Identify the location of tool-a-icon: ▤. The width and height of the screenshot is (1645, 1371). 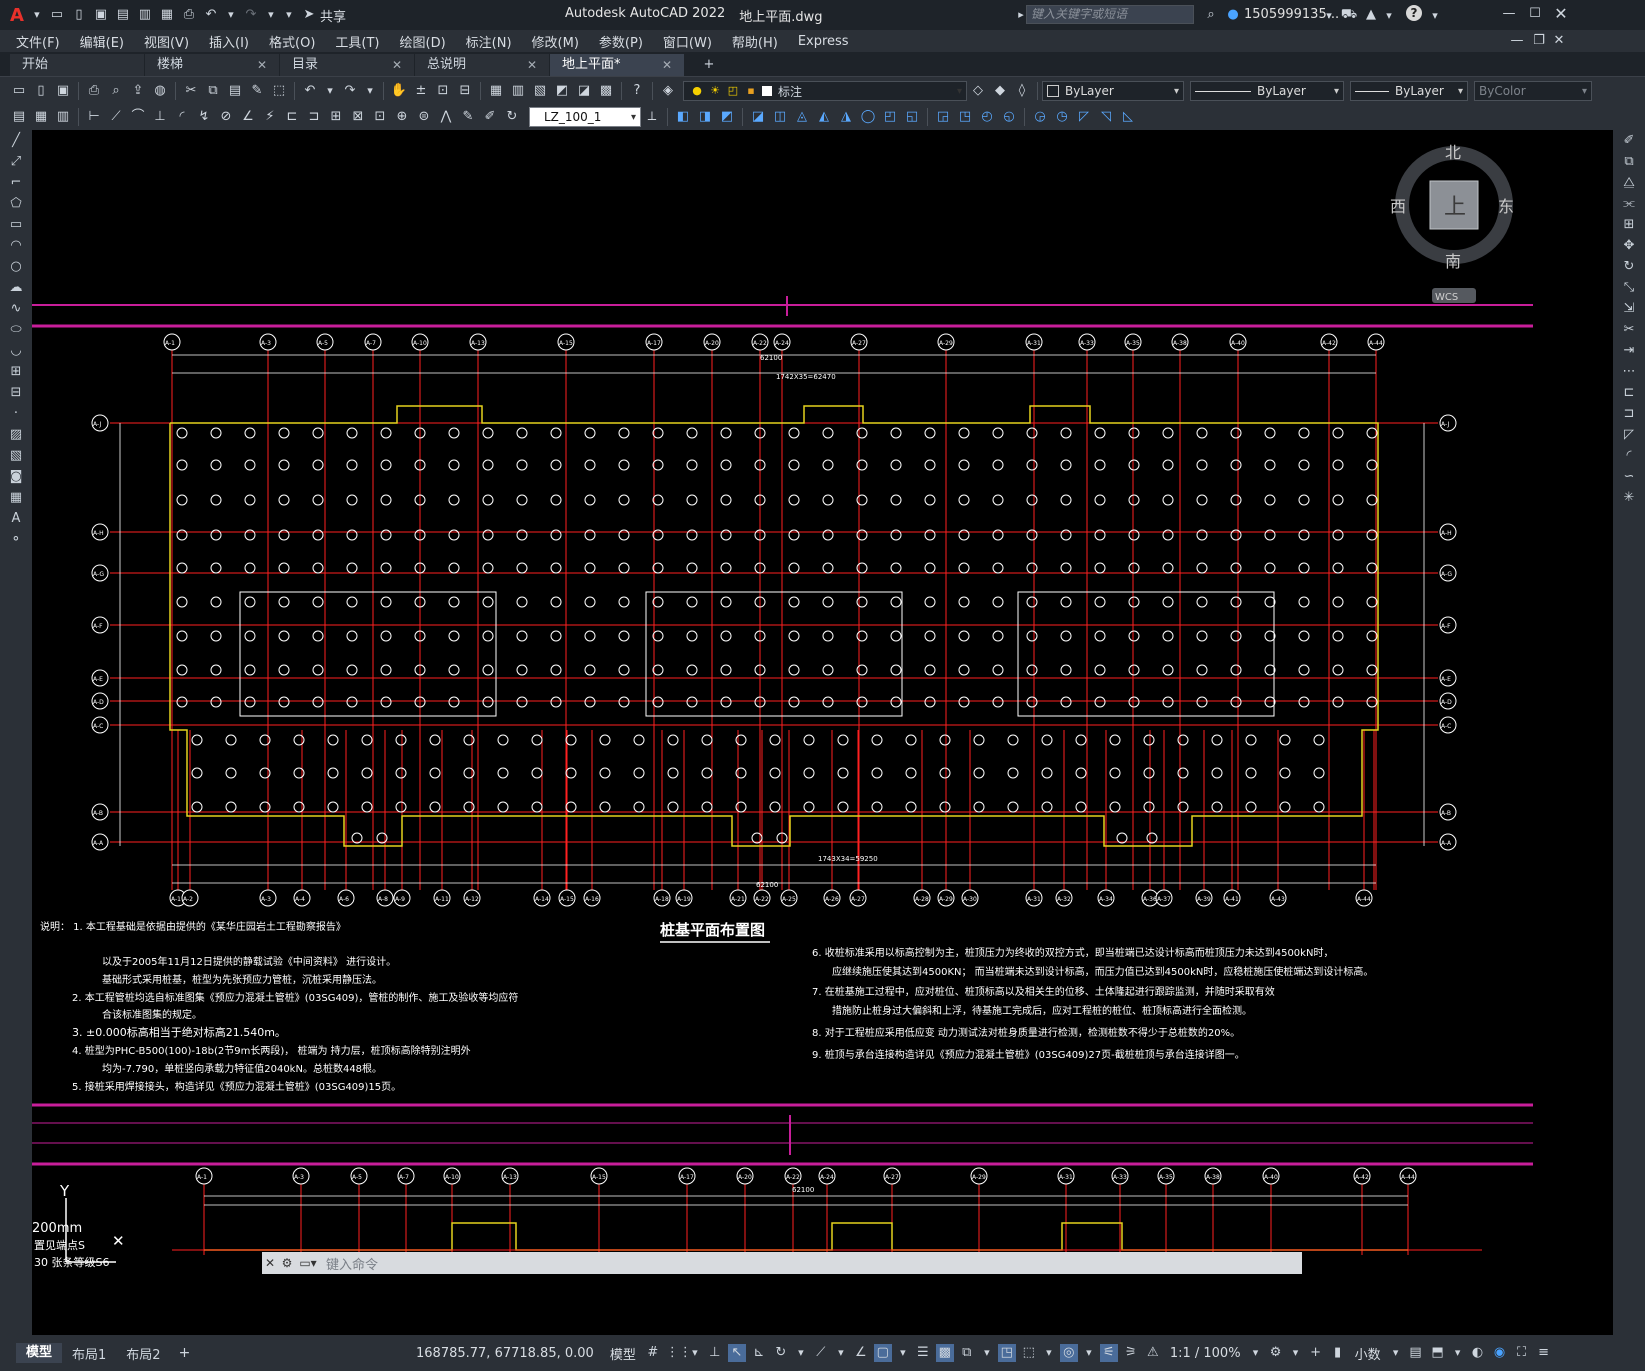
(19, 117).